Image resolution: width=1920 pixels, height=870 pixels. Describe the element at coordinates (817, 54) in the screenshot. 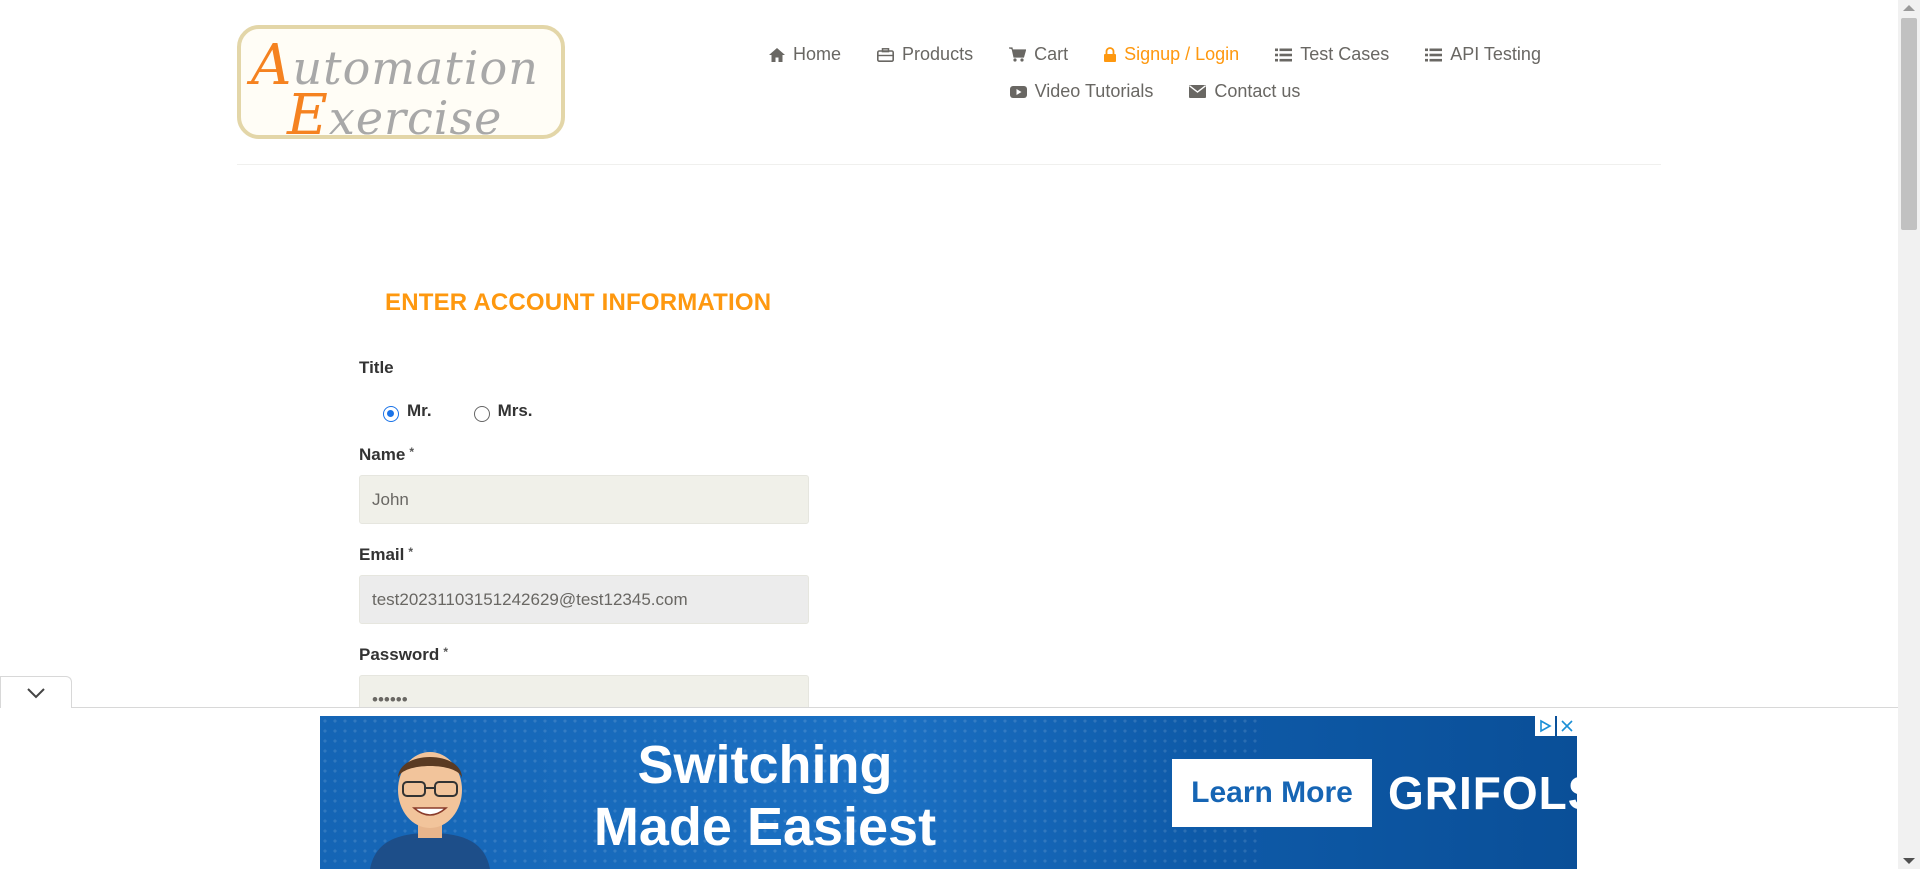

I see `nav-home-label: Home` at that location.